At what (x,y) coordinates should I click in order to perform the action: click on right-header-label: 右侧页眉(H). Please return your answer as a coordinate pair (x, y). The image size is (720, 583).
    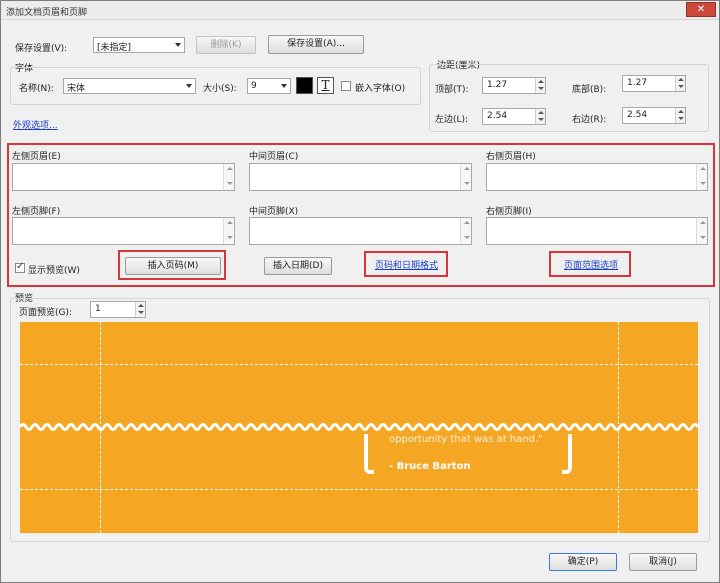
    Looking at the image, I should click on (511, 157).